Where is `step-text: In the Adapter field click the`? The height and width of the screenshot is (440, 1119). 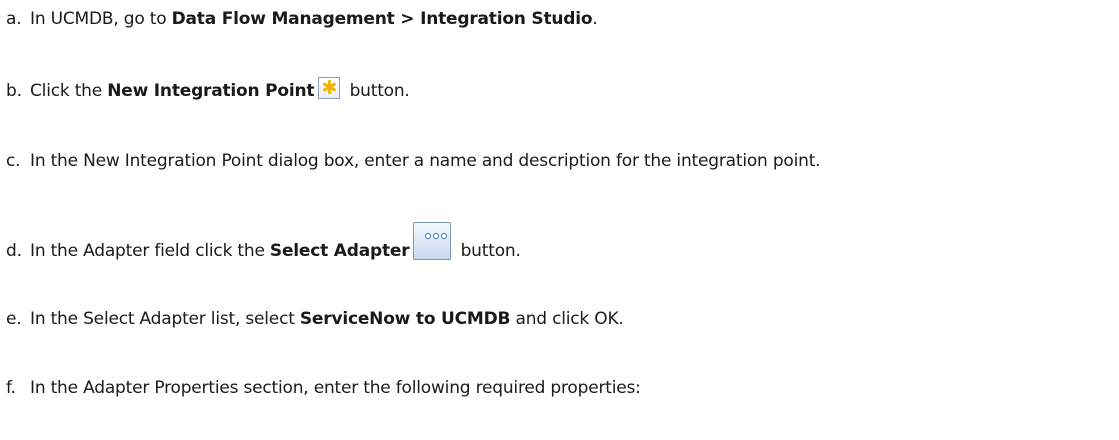 step-text: In the Adapter field click the is located at coordinates (150, 251).